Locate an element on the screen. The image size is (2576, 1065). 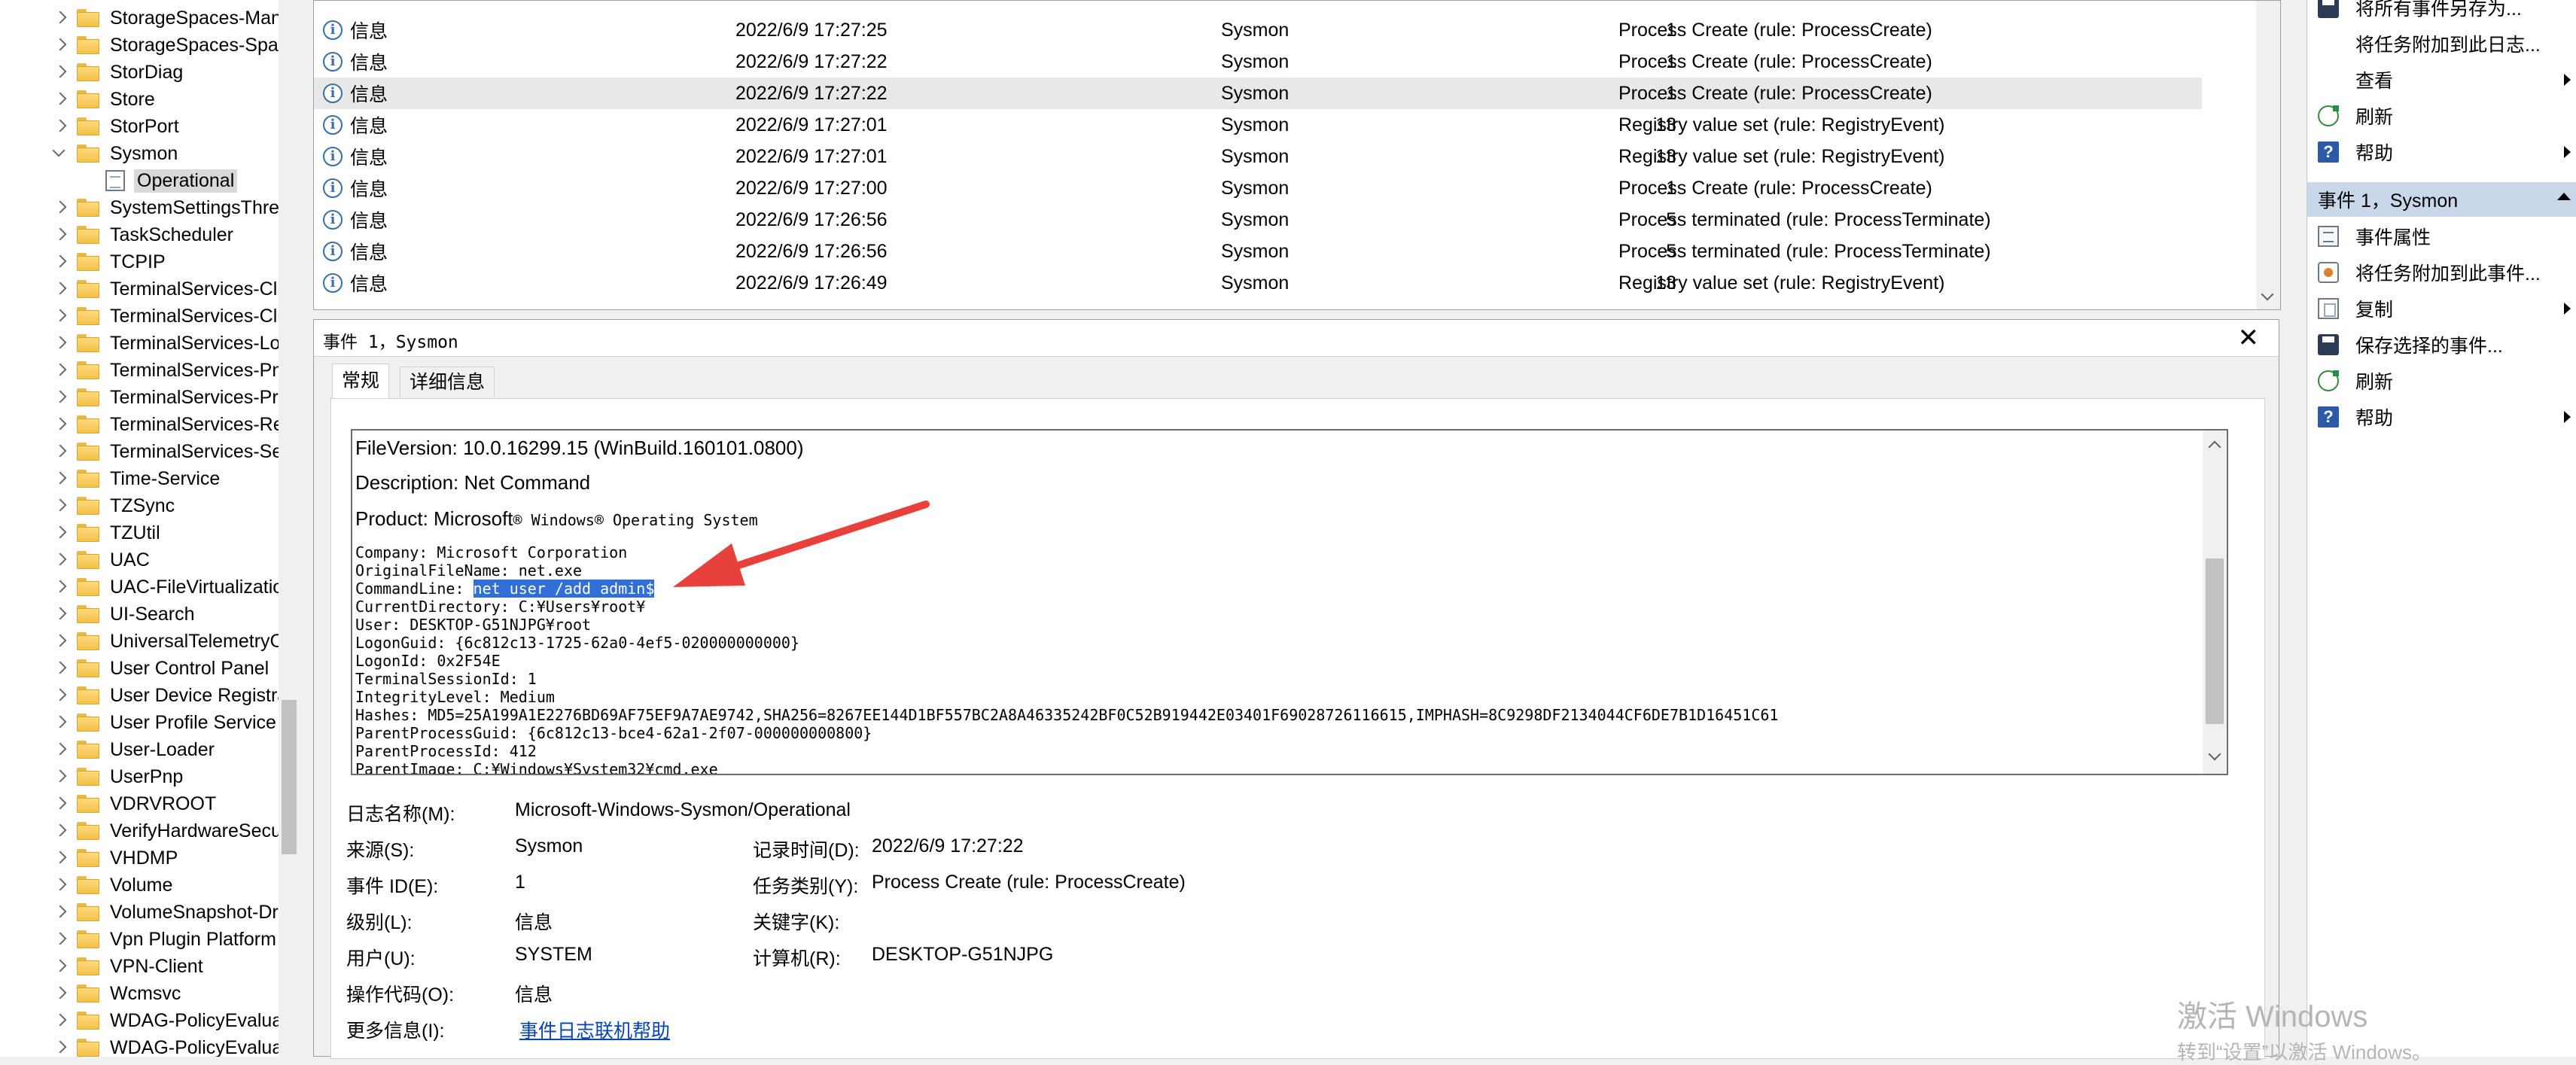
tree-item: TerminalServices-Pn is located at coordinates (140, 371).